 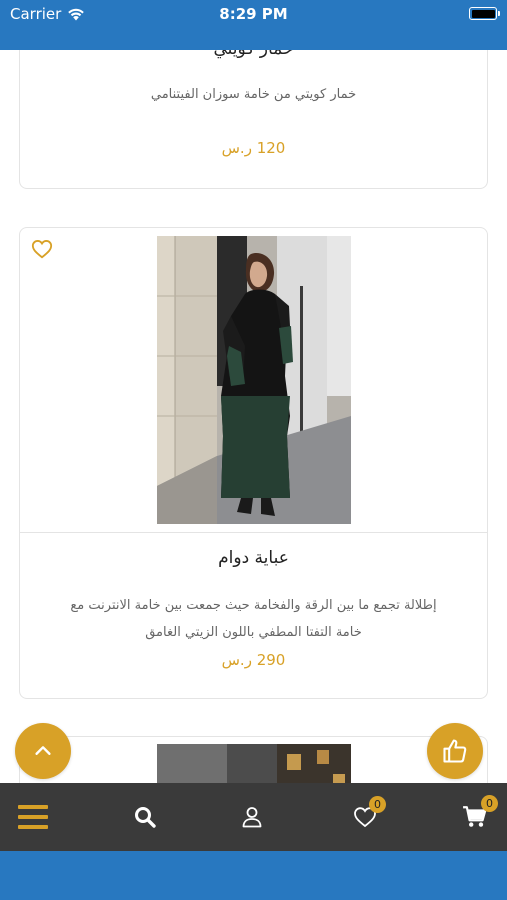 I want to click on bottom-tab-bar: 0 0, so click(x=253, y=817).